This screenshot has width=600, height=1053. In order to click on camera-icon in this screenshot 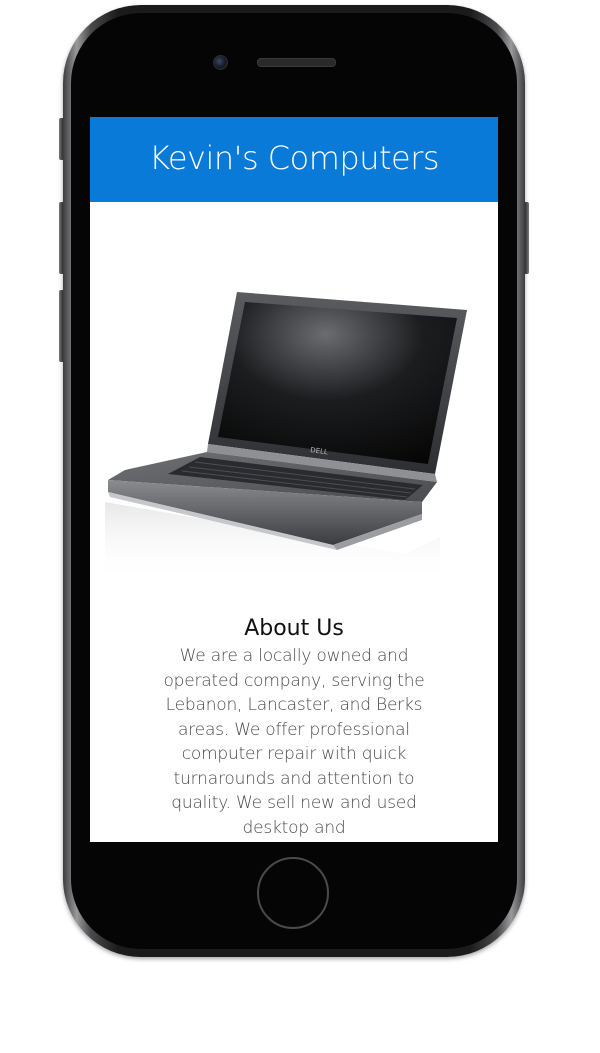, I will do `click(220, 62)`.